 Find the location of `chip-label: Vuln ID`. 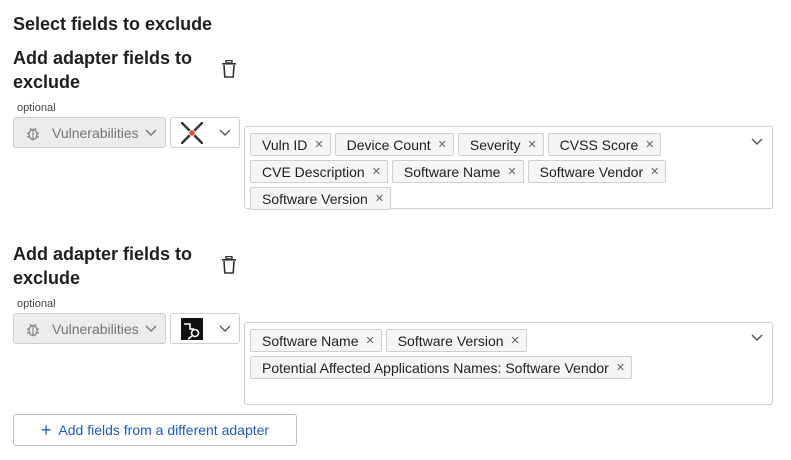

chip-label: Vuln ID is located at coordinates (285, 144).